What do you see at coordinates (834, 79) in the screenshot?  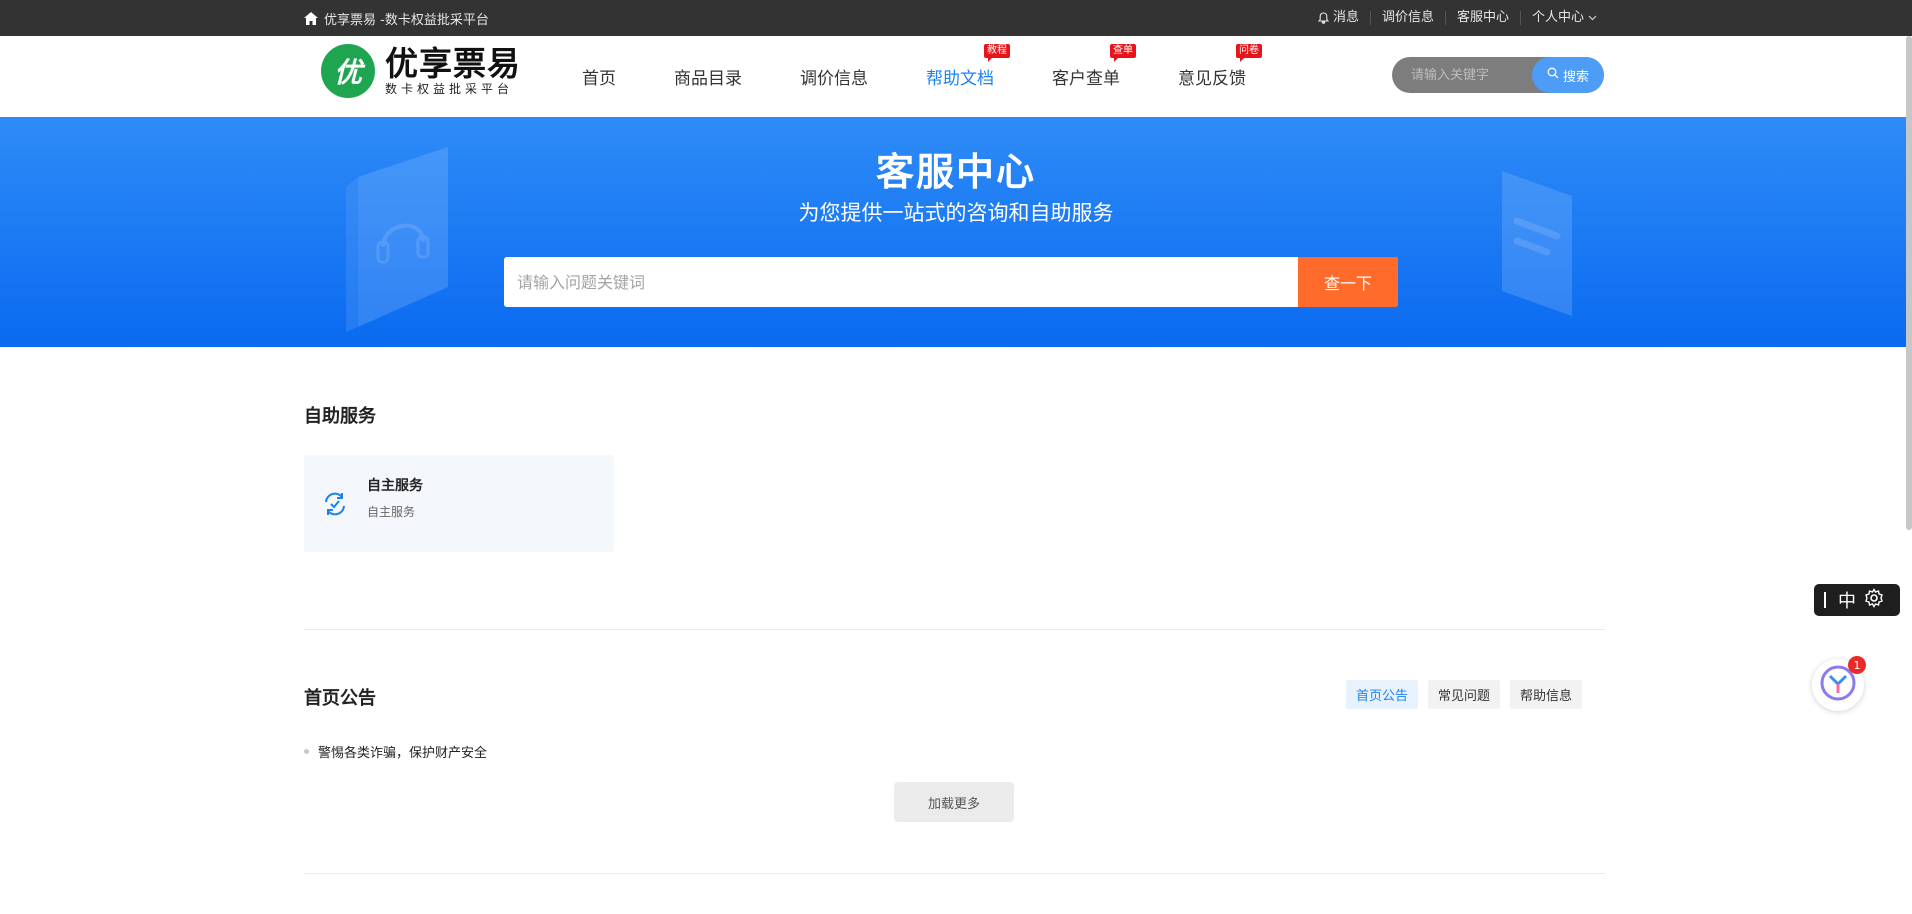 I see `nav-price-info-label: 调价信息` at bounding box center [834, 79].